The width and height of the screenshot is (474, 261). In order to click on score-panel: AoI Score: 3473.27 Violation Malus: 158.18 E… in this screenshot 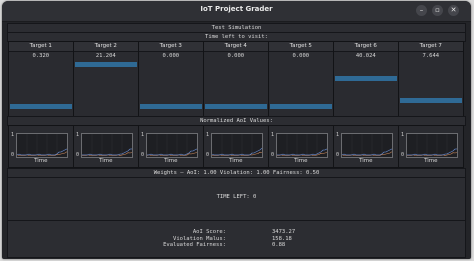, I will do `click(236, 239)`.